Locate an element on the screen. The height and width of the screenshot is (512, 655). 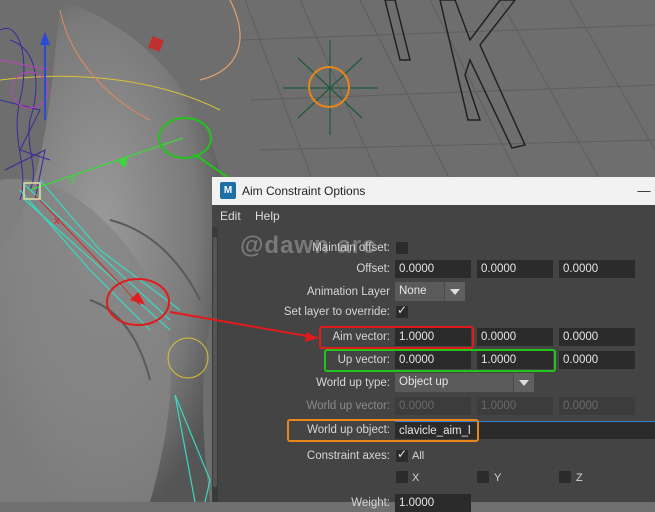
red-annotation-overlay is located at coordinates (244, 326).